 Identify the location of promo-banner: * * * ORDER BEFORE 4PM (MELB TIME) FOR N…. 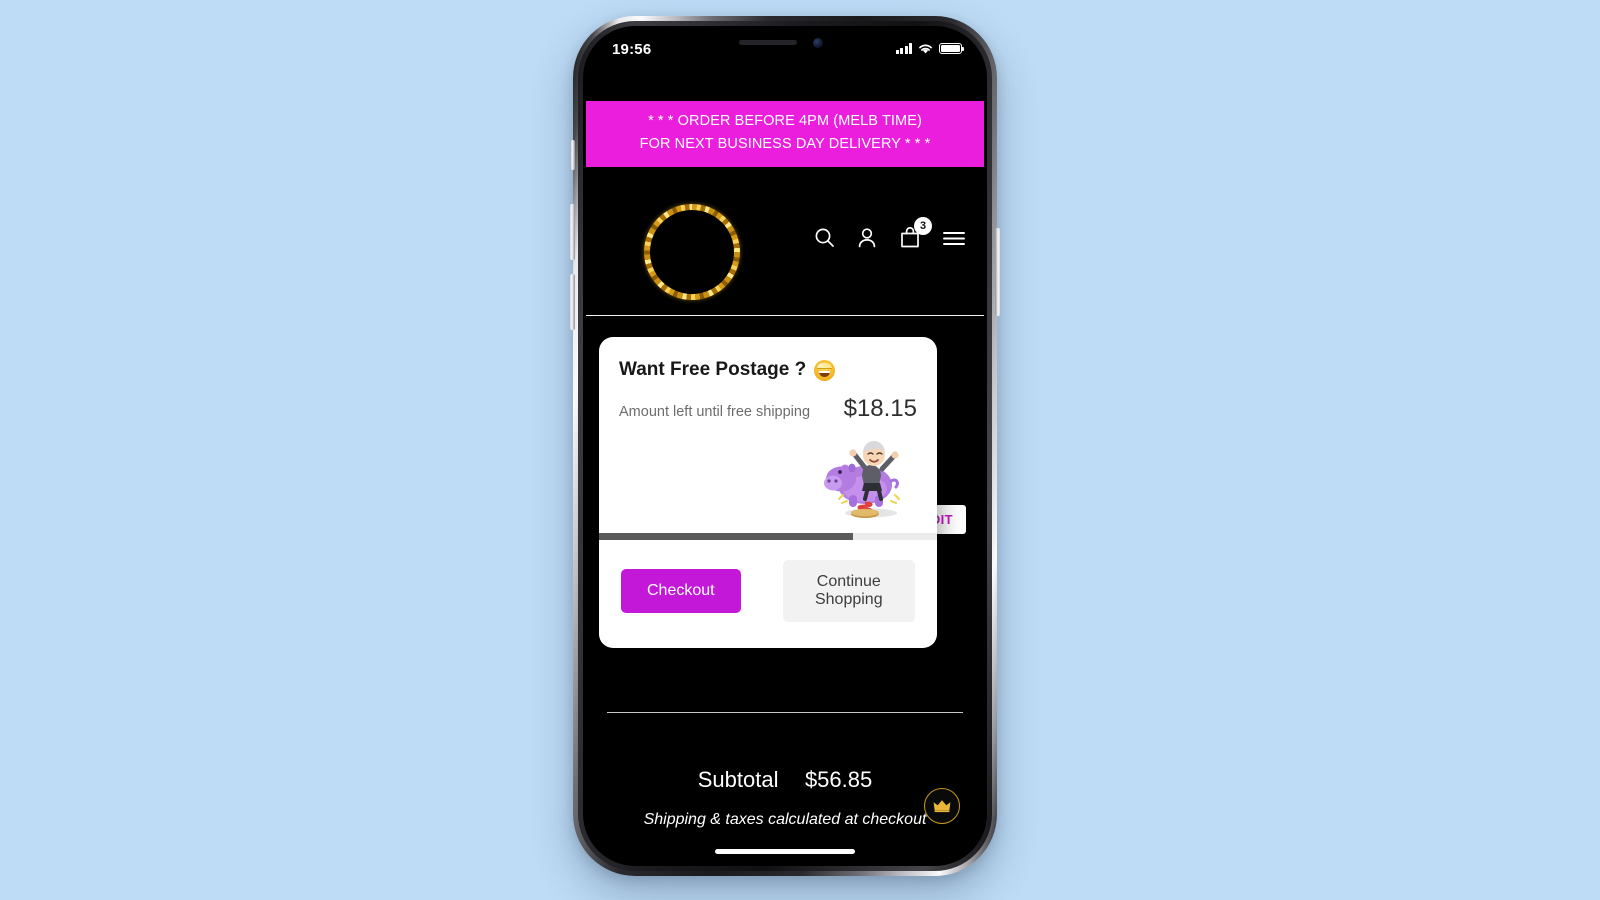
(785, 134).